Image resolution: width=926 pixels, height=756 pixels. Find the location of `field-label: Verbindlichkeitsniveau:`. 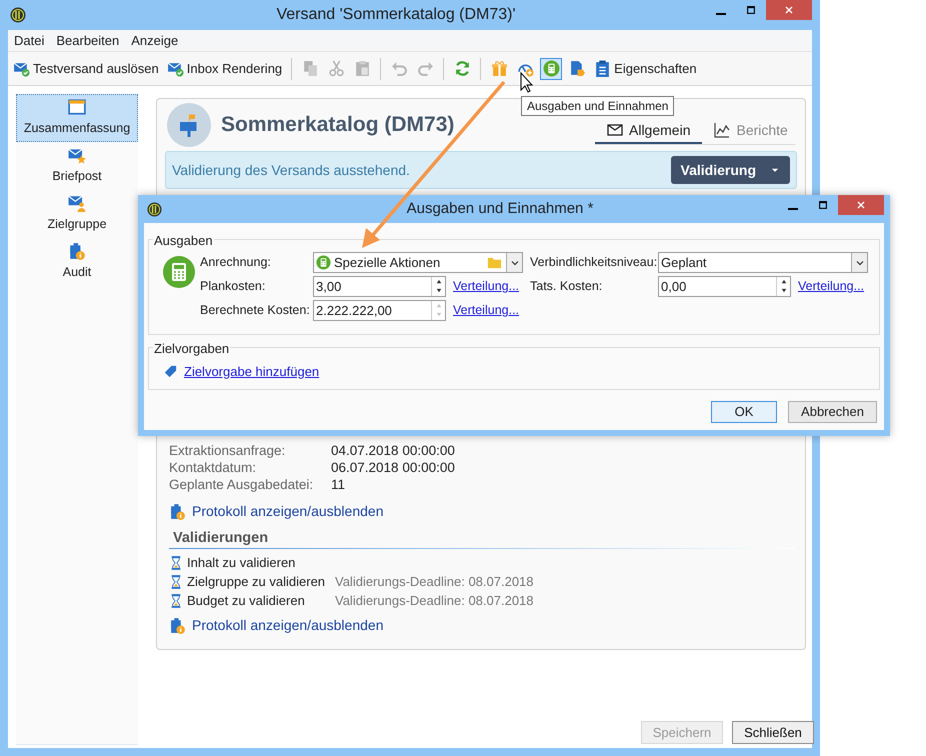

field-label: Verbindlichkeitsniveau: is located at coordinates (594, 263).